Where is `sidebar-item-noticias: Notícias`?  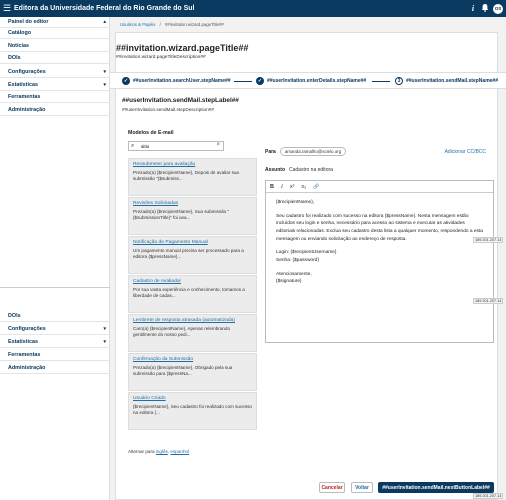
sidebar-item-noticias: Notícias is located at coordinates (55, 46).